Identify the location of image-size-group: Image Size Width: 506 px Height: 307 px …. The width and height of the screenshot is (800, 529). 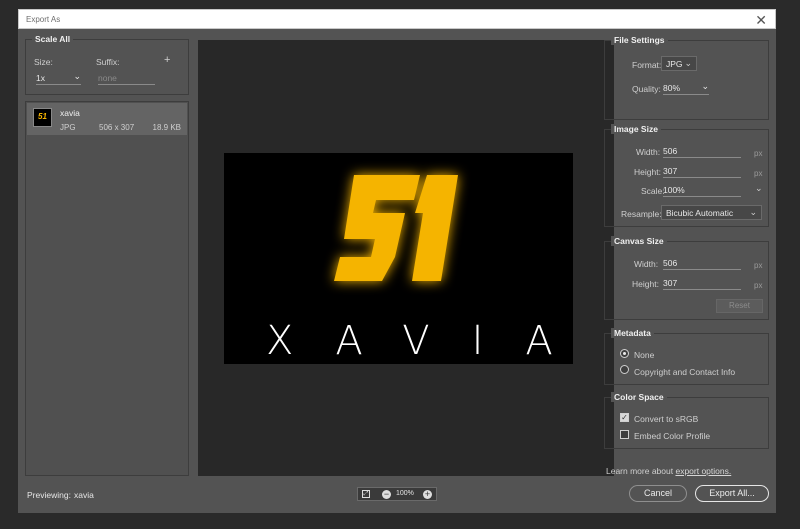
(686, 175).